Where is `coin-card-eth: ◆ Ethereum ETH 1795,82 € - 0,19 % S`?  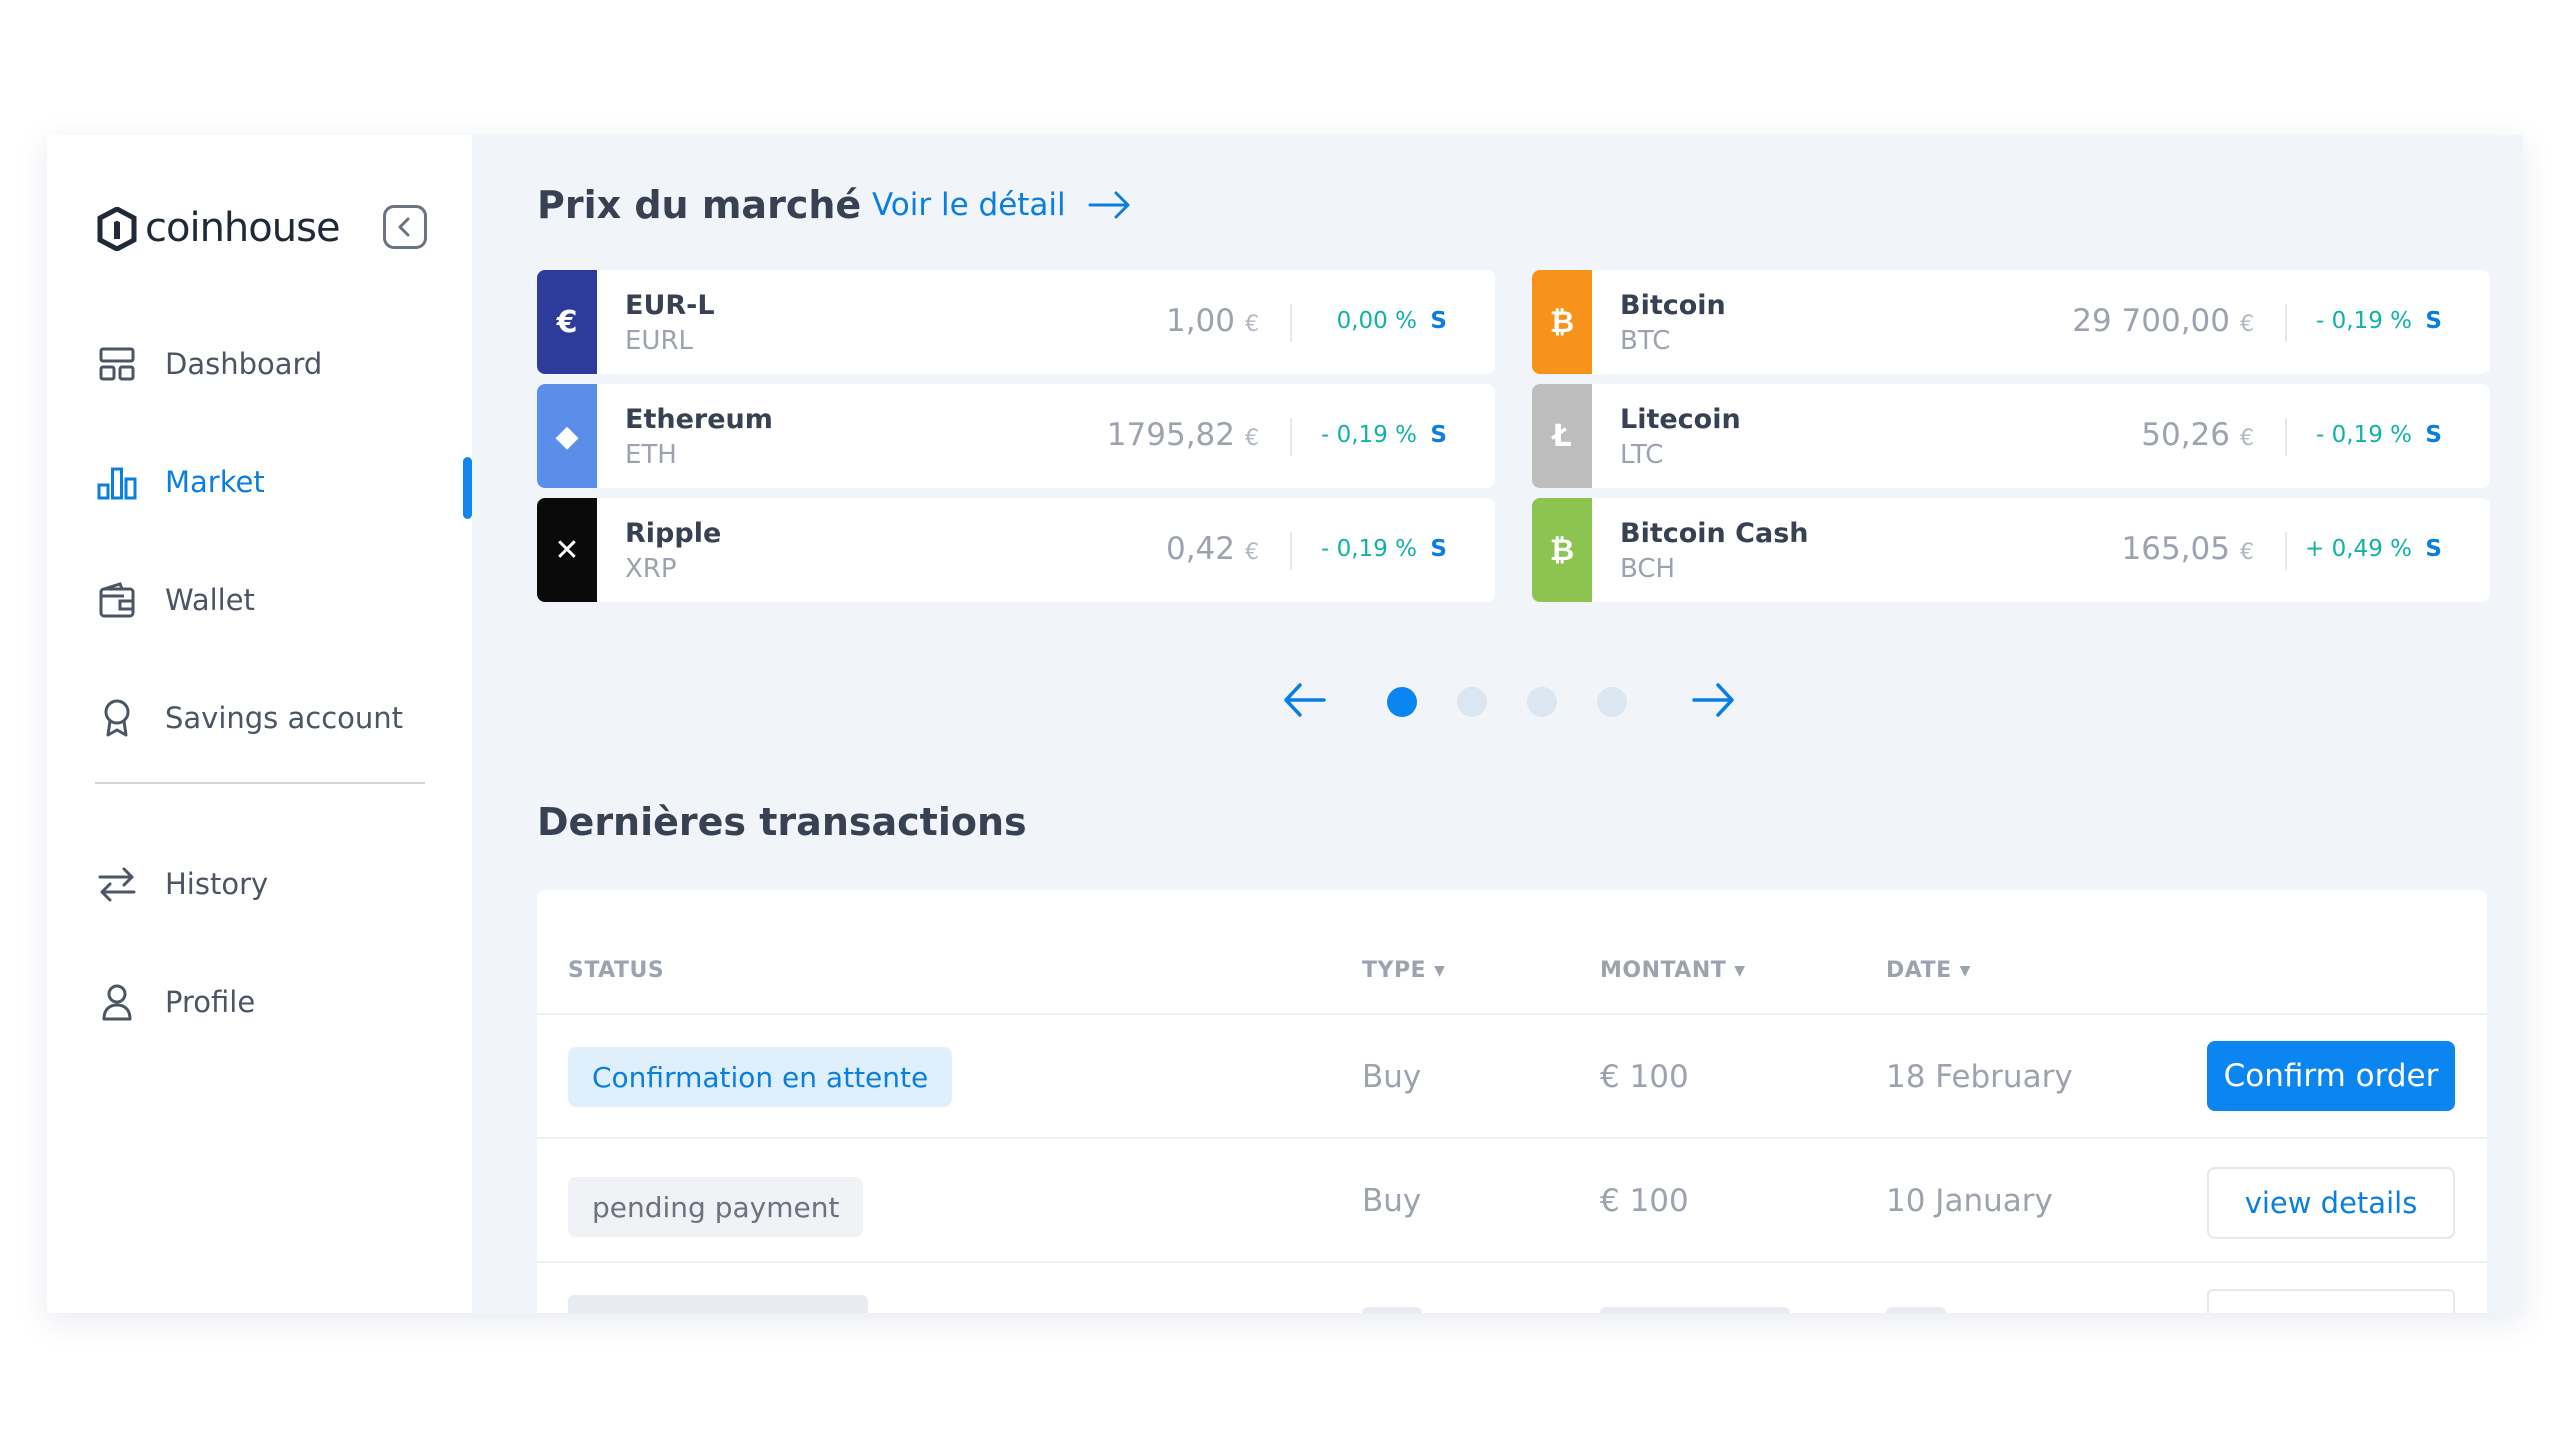 coin-card-eth: ◆ Ethereum ETH 1795,82 € - 0,19 % S is located at coordinates (1016, 436).